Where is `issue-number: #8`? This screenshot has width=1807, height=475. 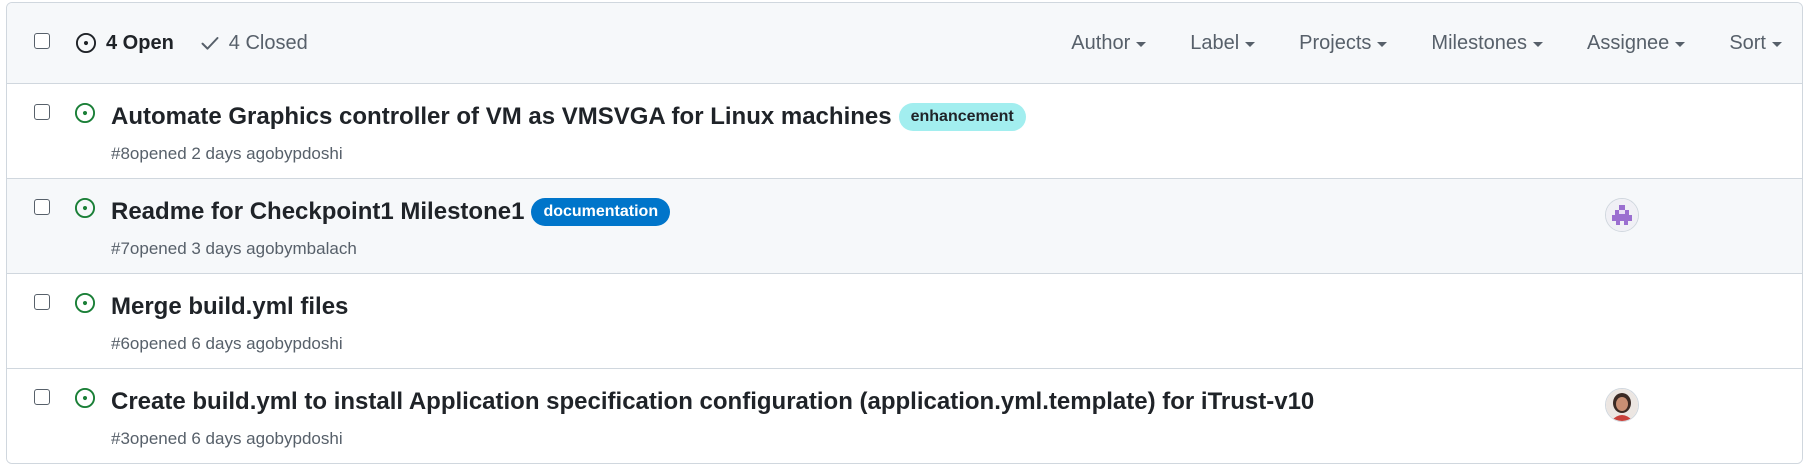 issue-number: #8 is located at coordinates (120, 153).